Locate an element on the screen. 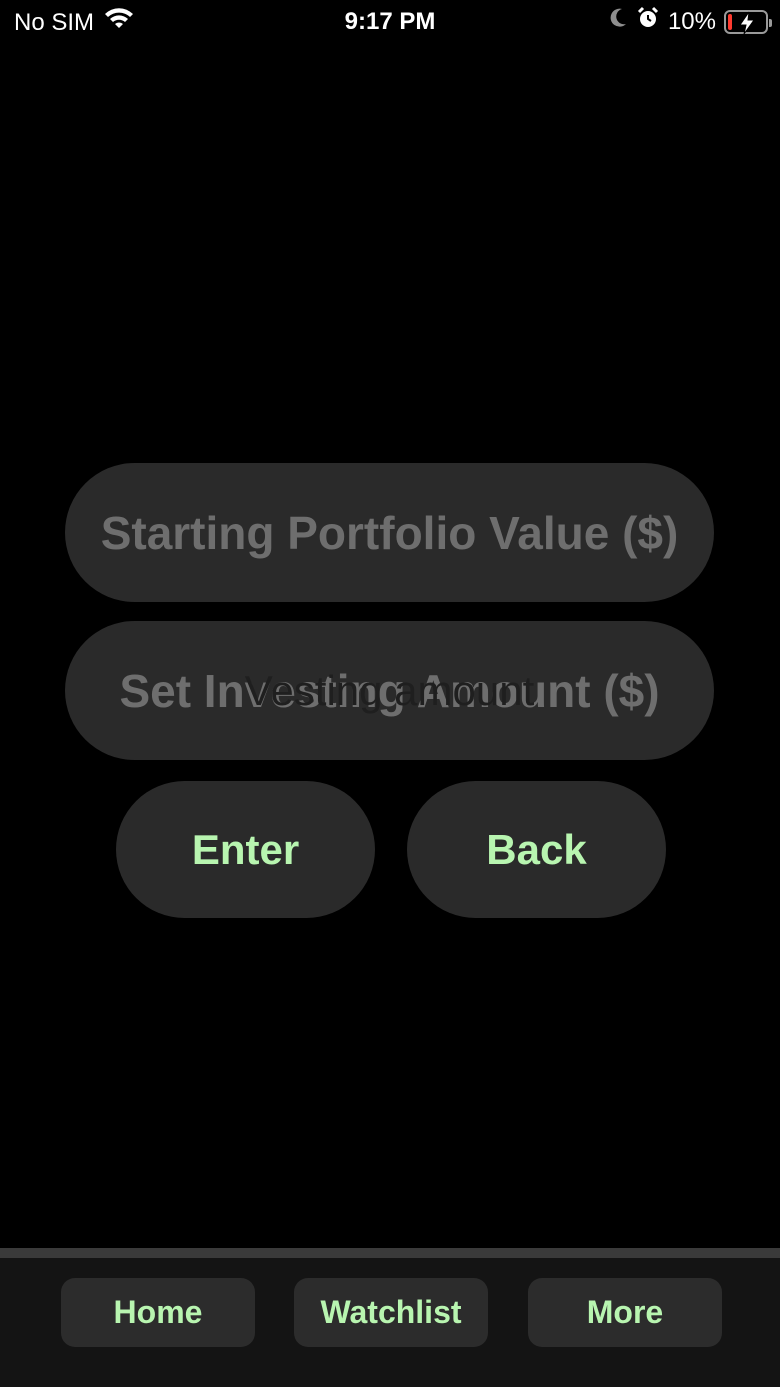 Image resolution: width=780 pixels, height=1387 pixels. tab-home: Home is located at coordinates (158, 1312).